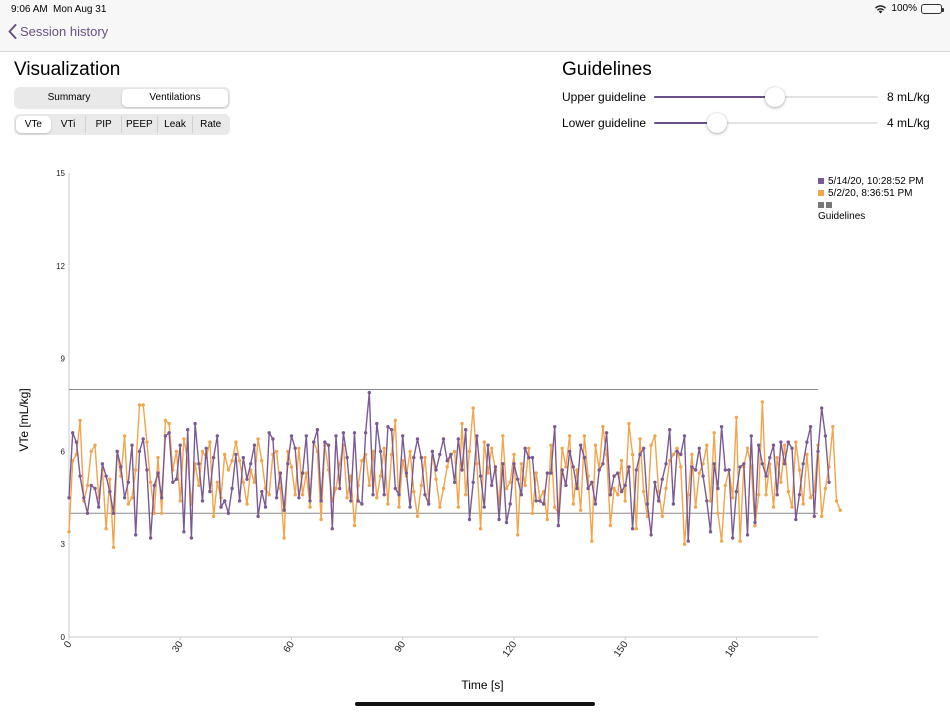 The height and width of the screenshot is (712, 950). What do you see at coordinates (140, 124) in the screenshot?
I see `tab-peep: PEEP` at bounding box center [140, 124].